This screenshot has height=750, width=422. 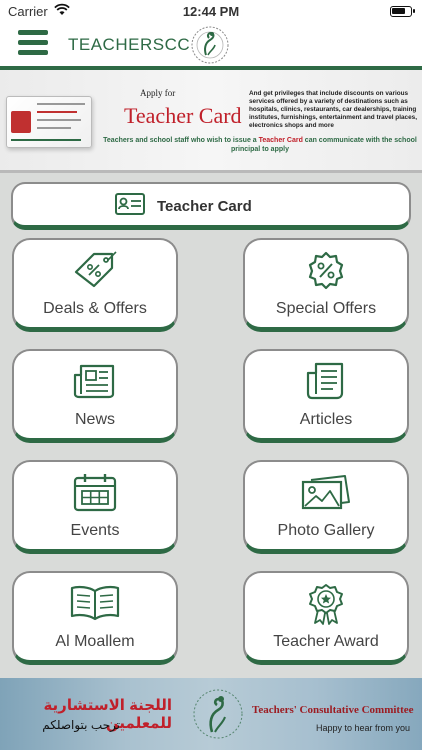 I want to click on teacher-card-button: Teacher Card, so click(x=211, y=206).